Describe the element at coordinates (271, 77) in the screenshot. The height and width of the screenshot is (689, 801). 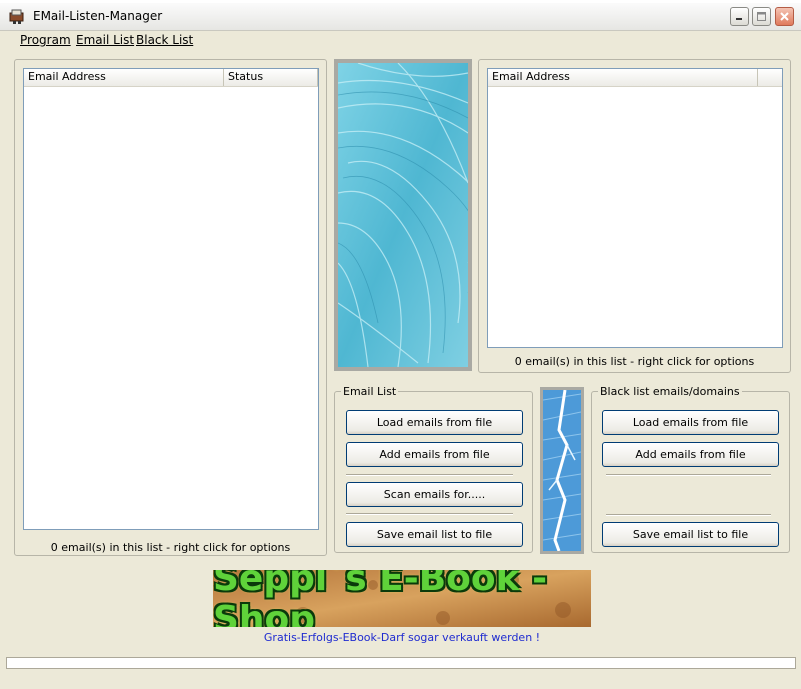
I see `column-status: Status` at that location.